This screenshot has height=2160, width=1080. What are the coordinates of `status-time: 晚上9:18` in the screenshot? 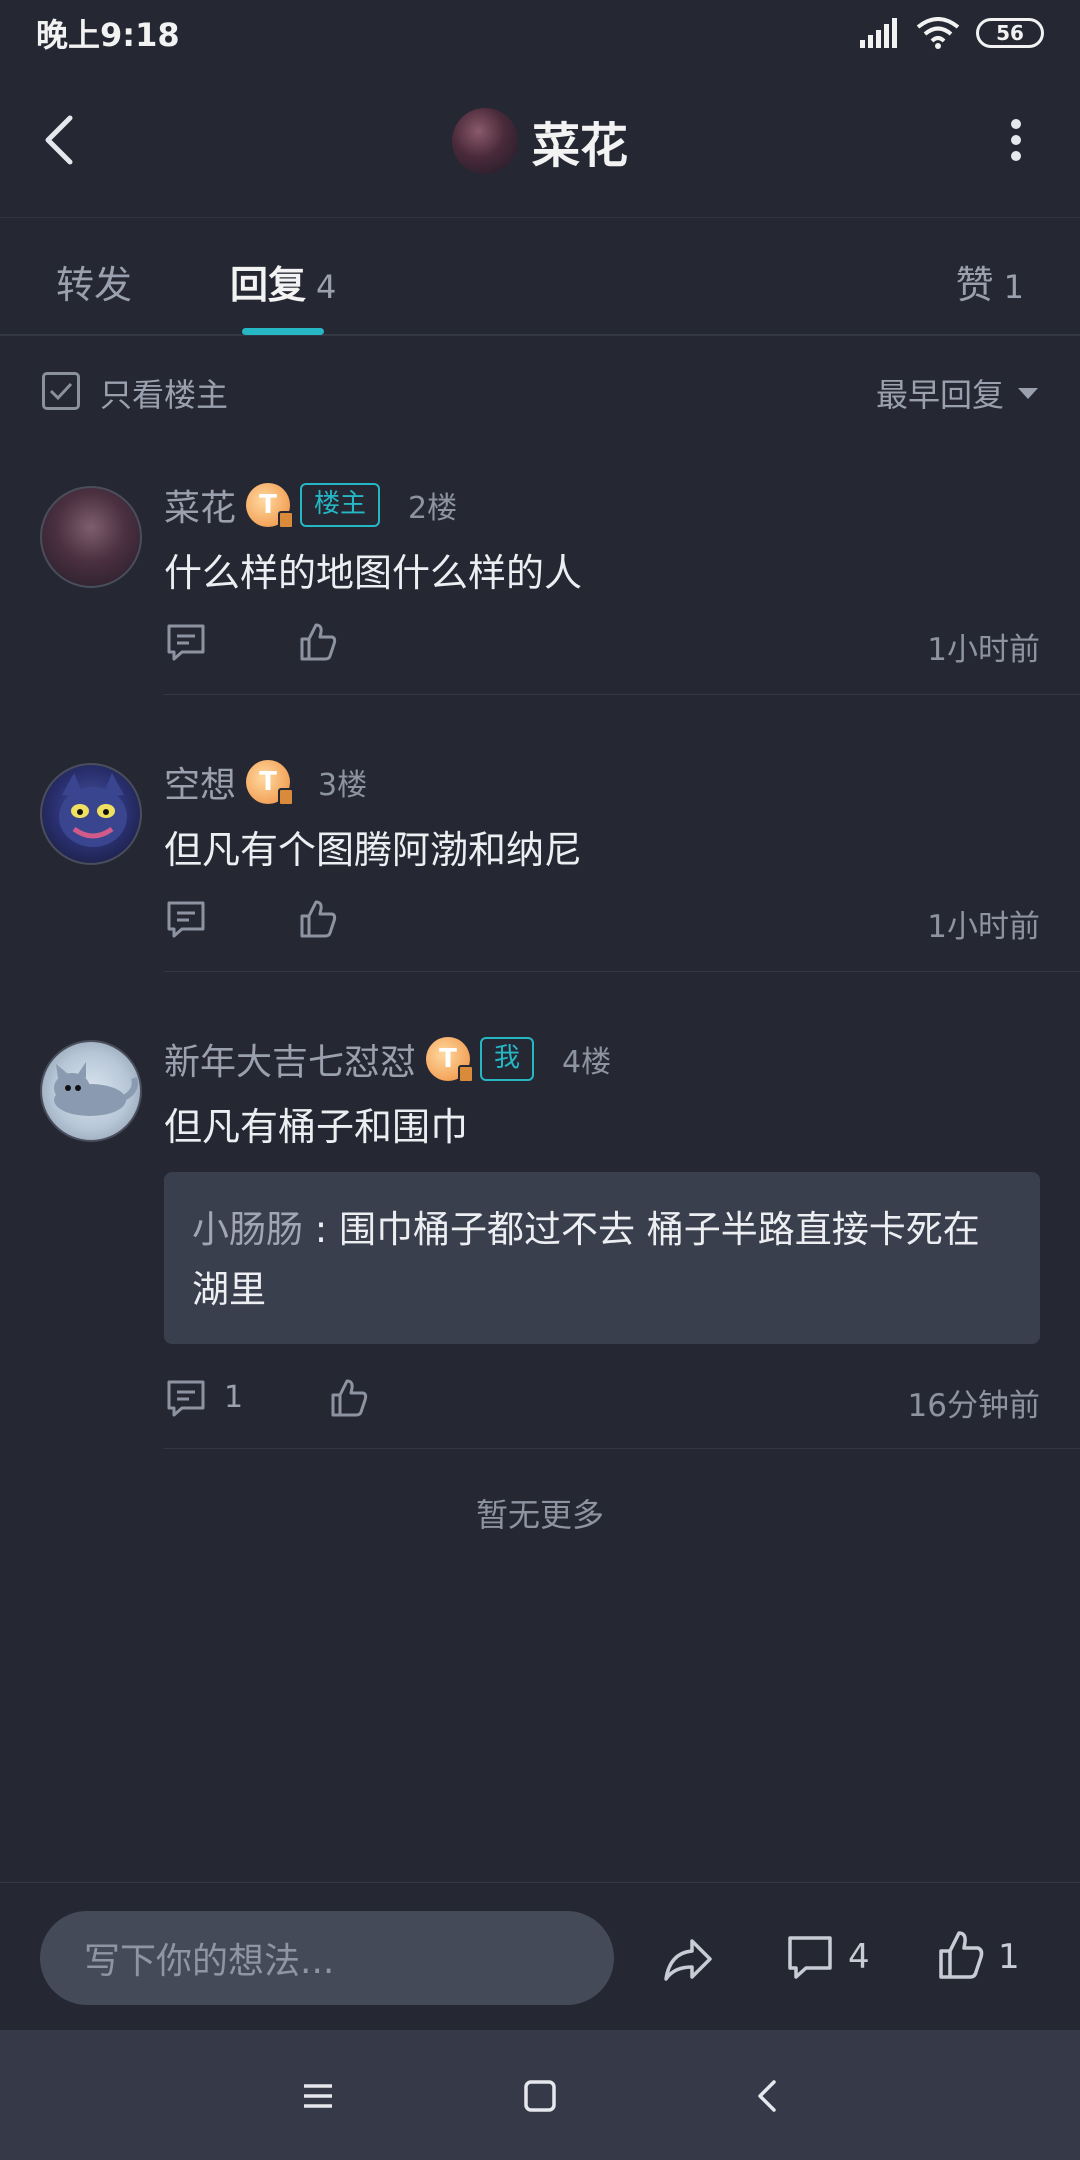 It's located at (108, 35).